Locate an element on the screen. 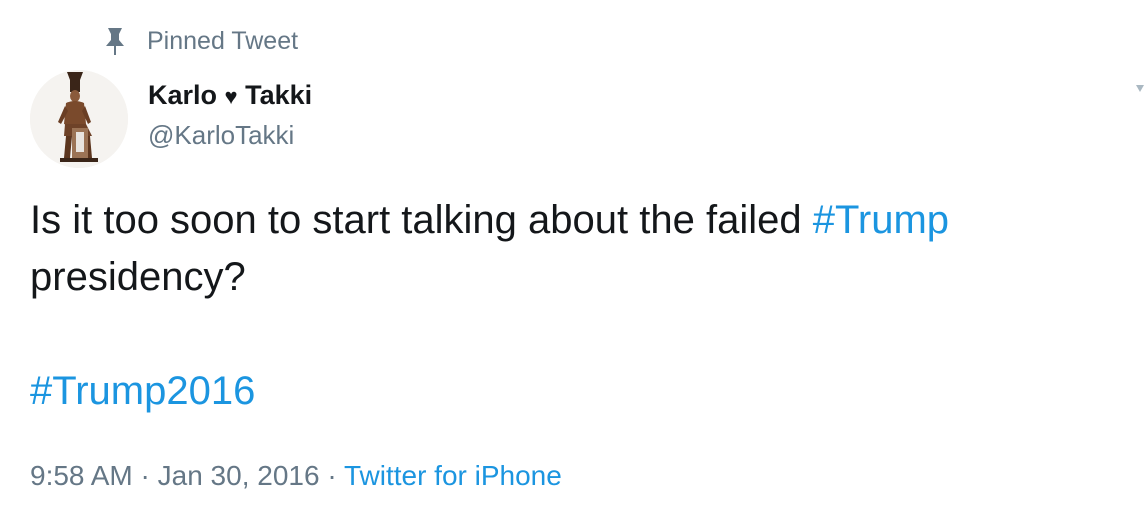 The height and width of the screenshot is (528, 1144). author-name: Karlo ♥ Takki is located at coordinates (230, 95).